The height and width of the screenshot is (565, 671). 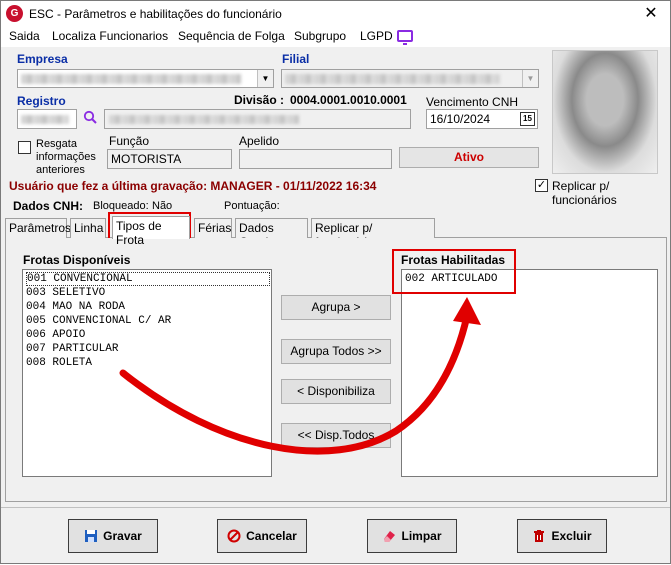 I want to click on trash-icon, so click(x=539, y=536).